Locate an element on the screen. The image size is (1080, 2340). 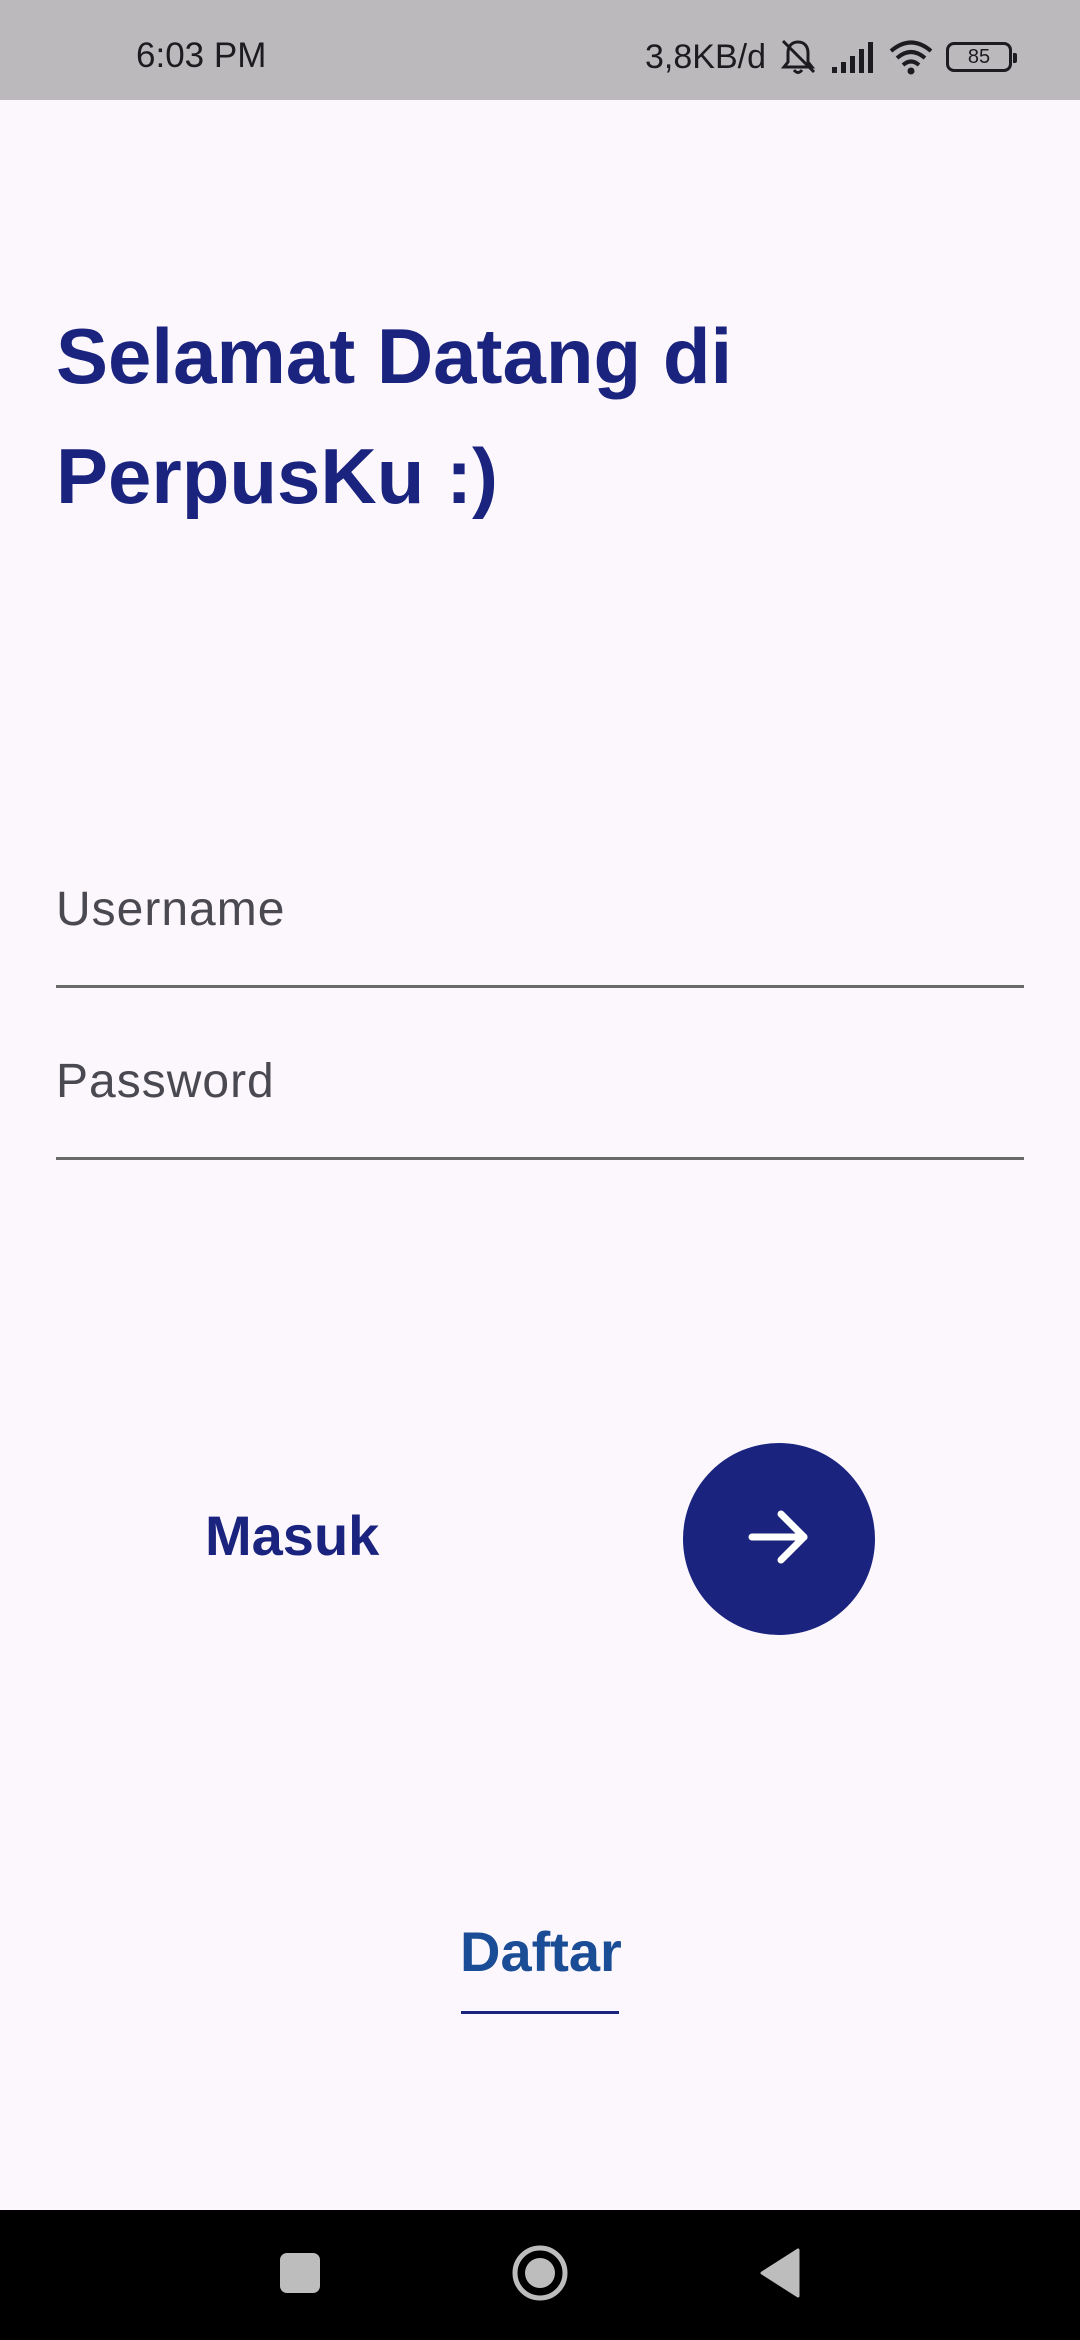
register-link: Daftar is located at coordinates (541, 1952).